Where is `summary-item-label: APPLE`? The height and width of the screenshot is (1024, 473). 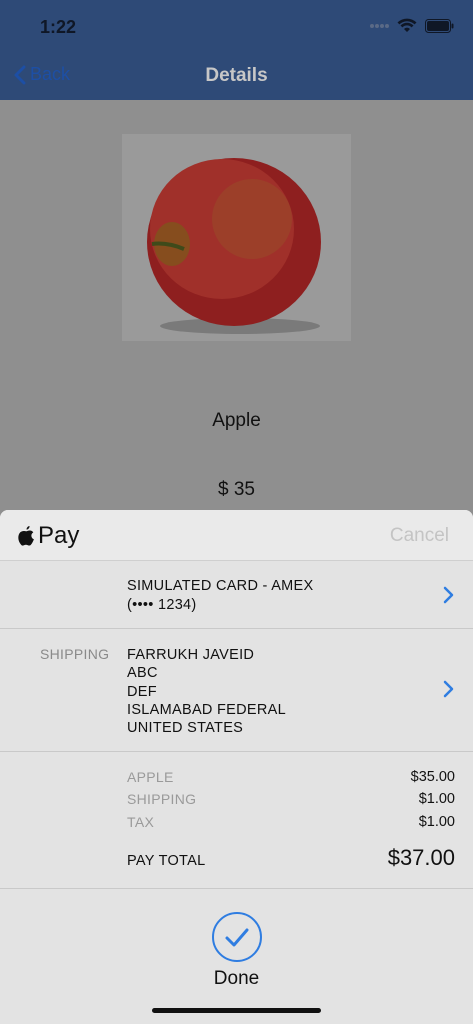
summary-item-label: APPLE is located at coordinates (150, 777).